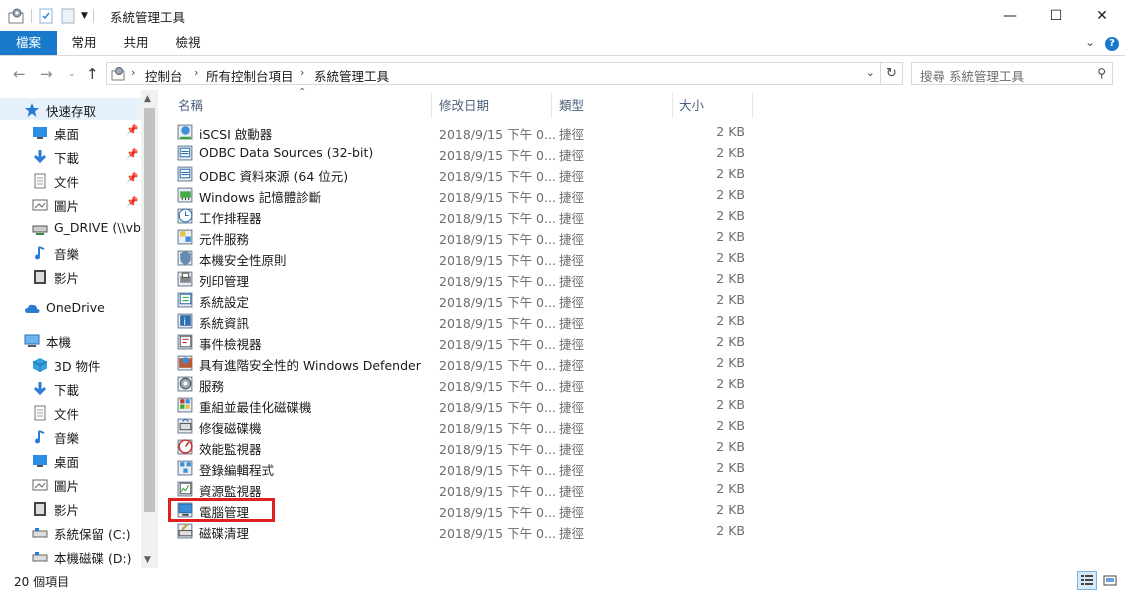 The width and height of the screenshot is (1125, 593). I want to click on file-row: iSCSI 啟動器 2018/9/15 下午 0... 捷徑 2 KB, so click(462, 131).